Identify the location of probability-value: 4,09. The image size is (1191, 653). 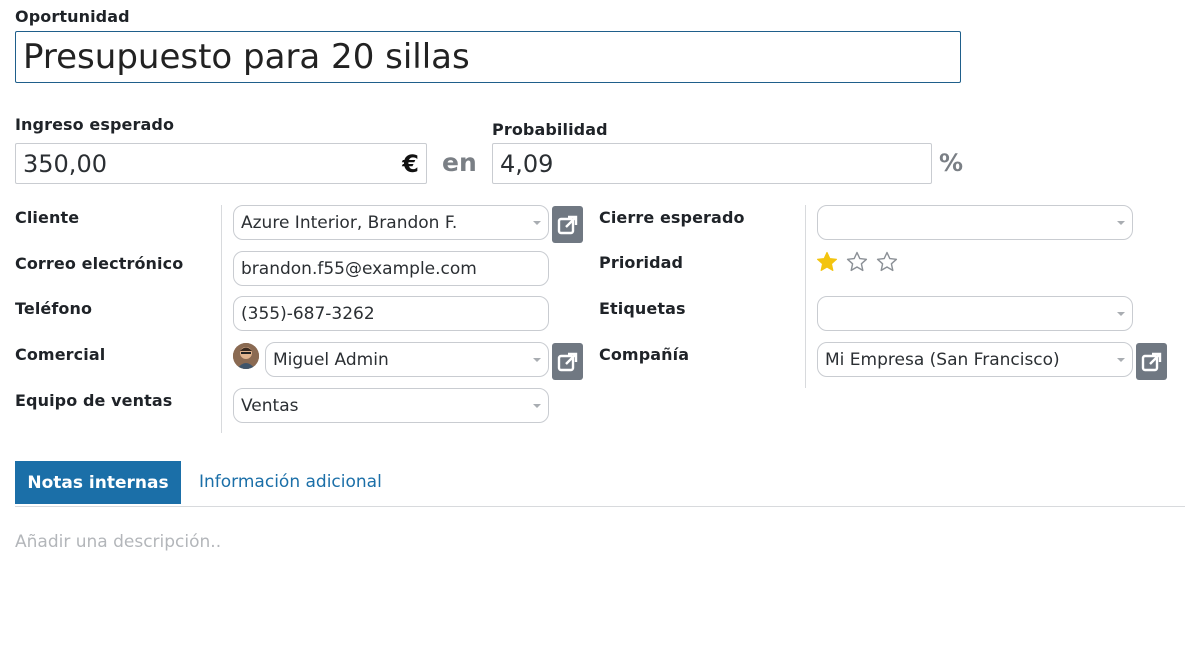
(527, 163).